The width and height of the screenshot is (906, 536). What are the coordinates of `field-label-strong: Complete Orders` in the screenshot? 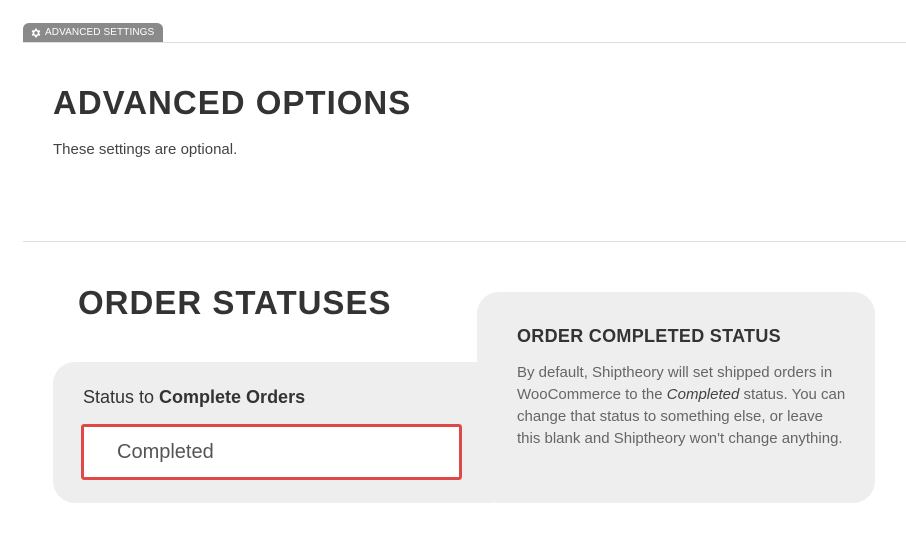 It's located at (232, 397).